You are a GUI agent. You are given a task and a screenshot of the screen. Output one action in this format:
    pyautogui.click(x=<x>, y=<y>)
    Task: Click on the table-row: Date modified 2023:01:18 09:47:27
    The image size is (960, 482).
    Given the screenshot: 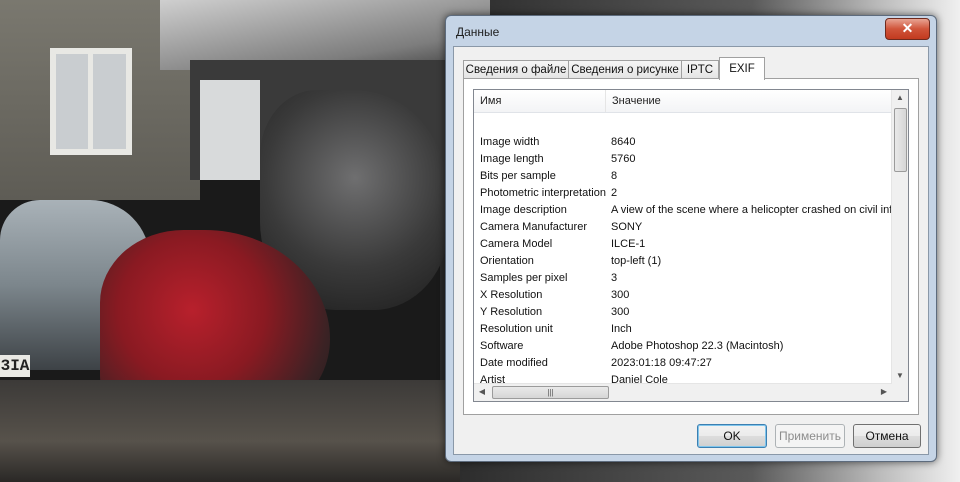 What is the action you would take?
    pyautogui.click(x=683, y=363)
    